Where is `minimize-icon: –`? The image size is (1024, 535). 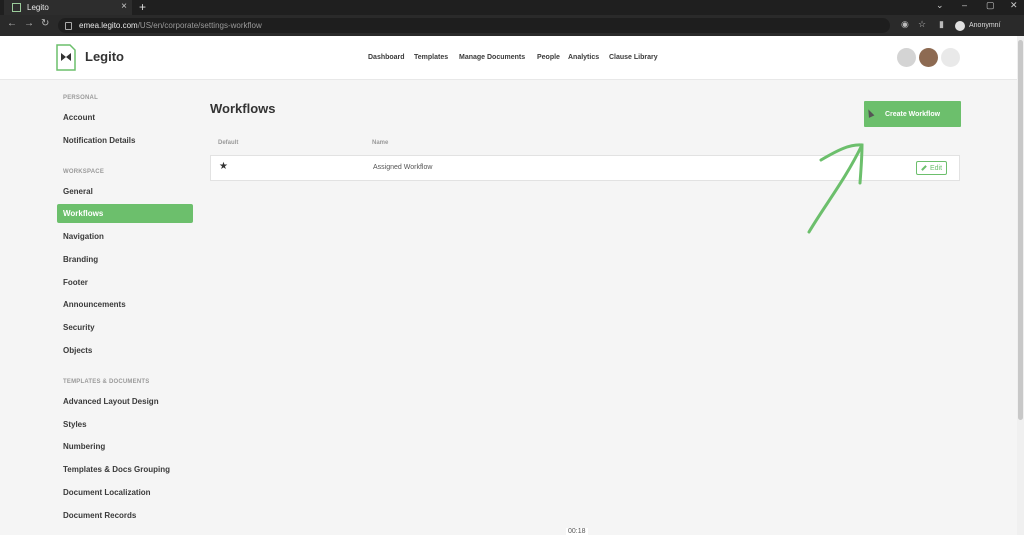 minimize-icon: – is located at coordinates (964, 5).